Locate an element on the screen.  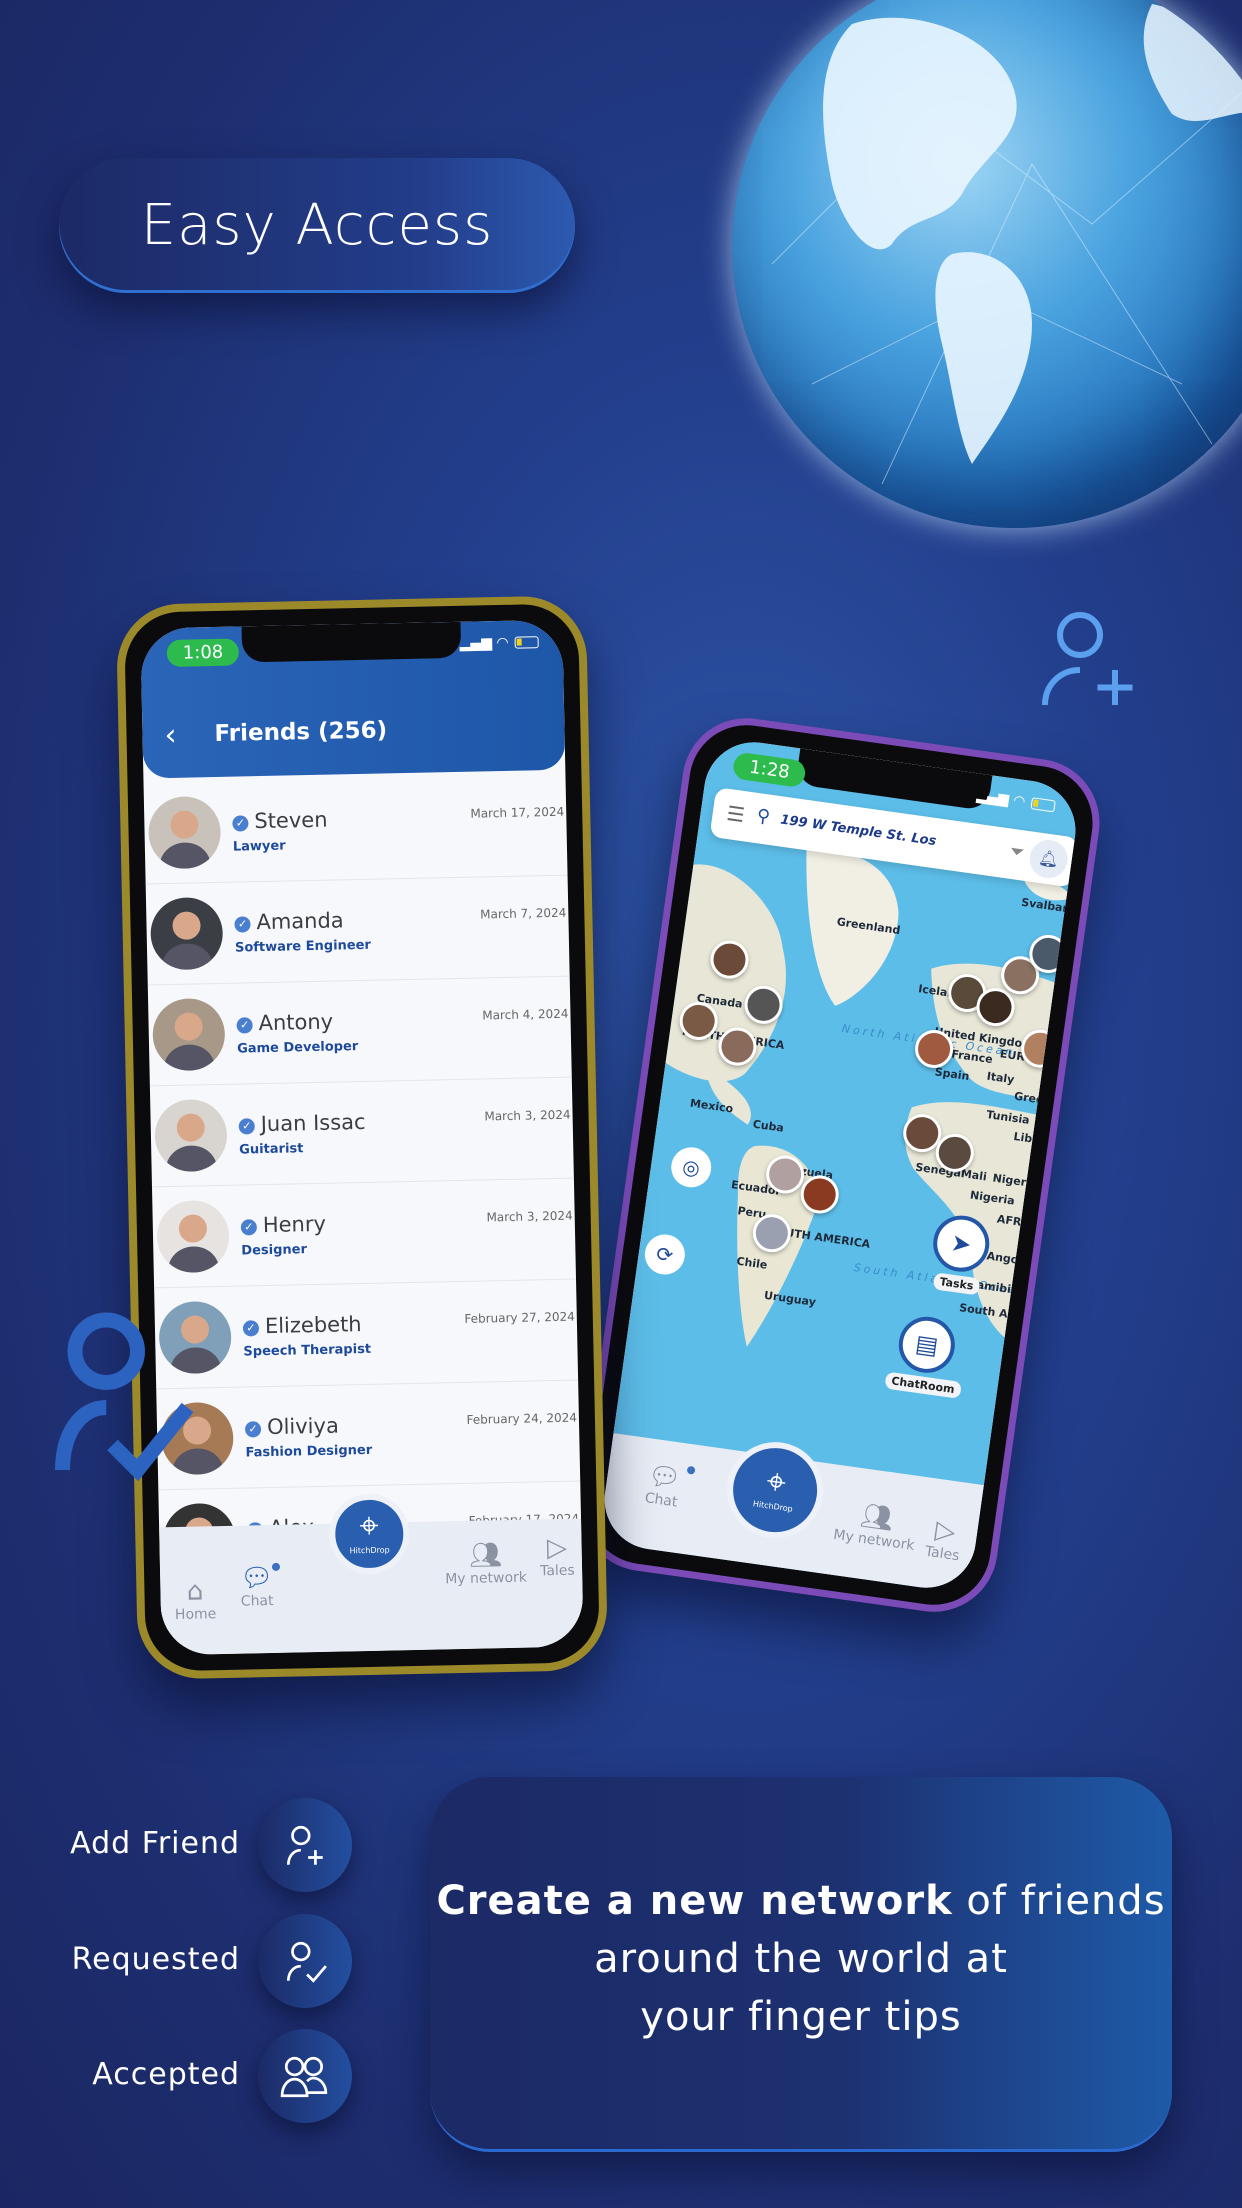
friend-job: Guitarist is located at coordinates (271, 1149).